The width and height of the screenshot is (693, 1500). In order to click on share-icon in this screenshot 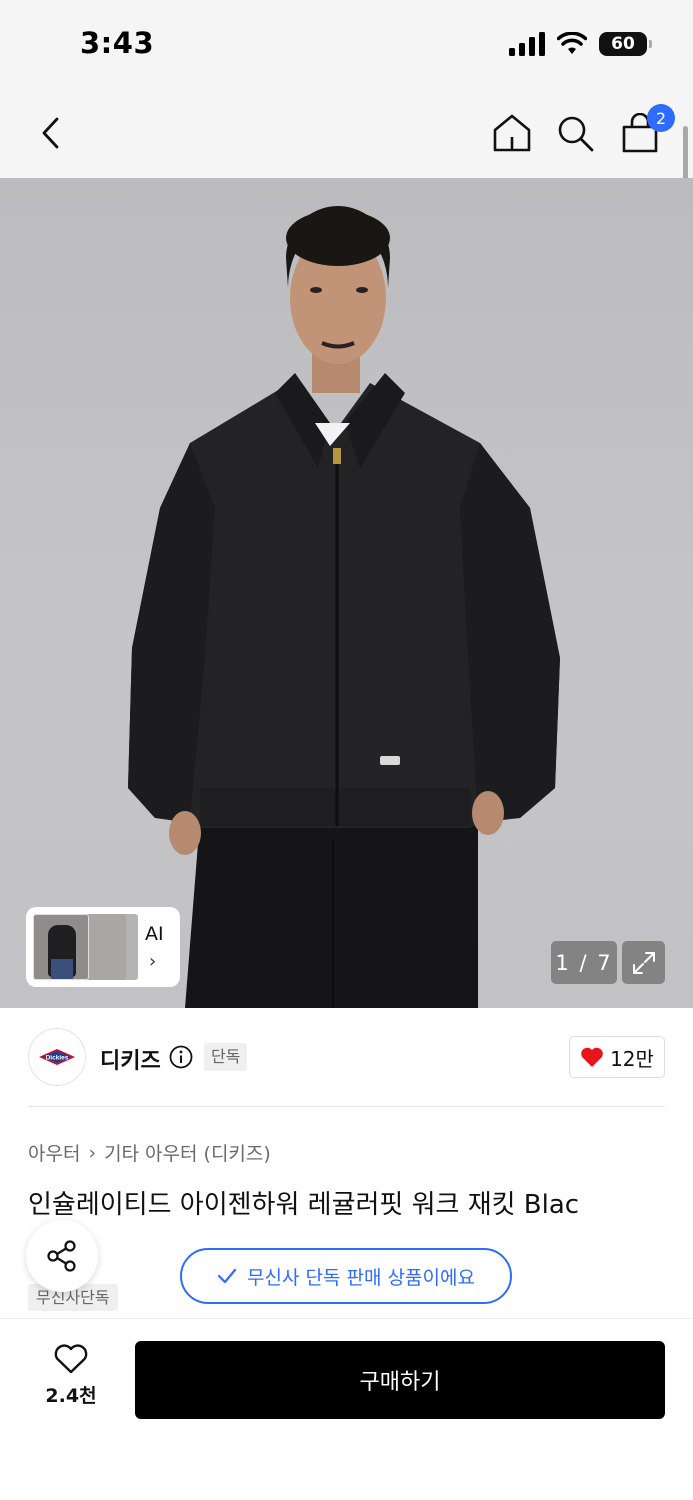, I will do `click(61, 1256)`.